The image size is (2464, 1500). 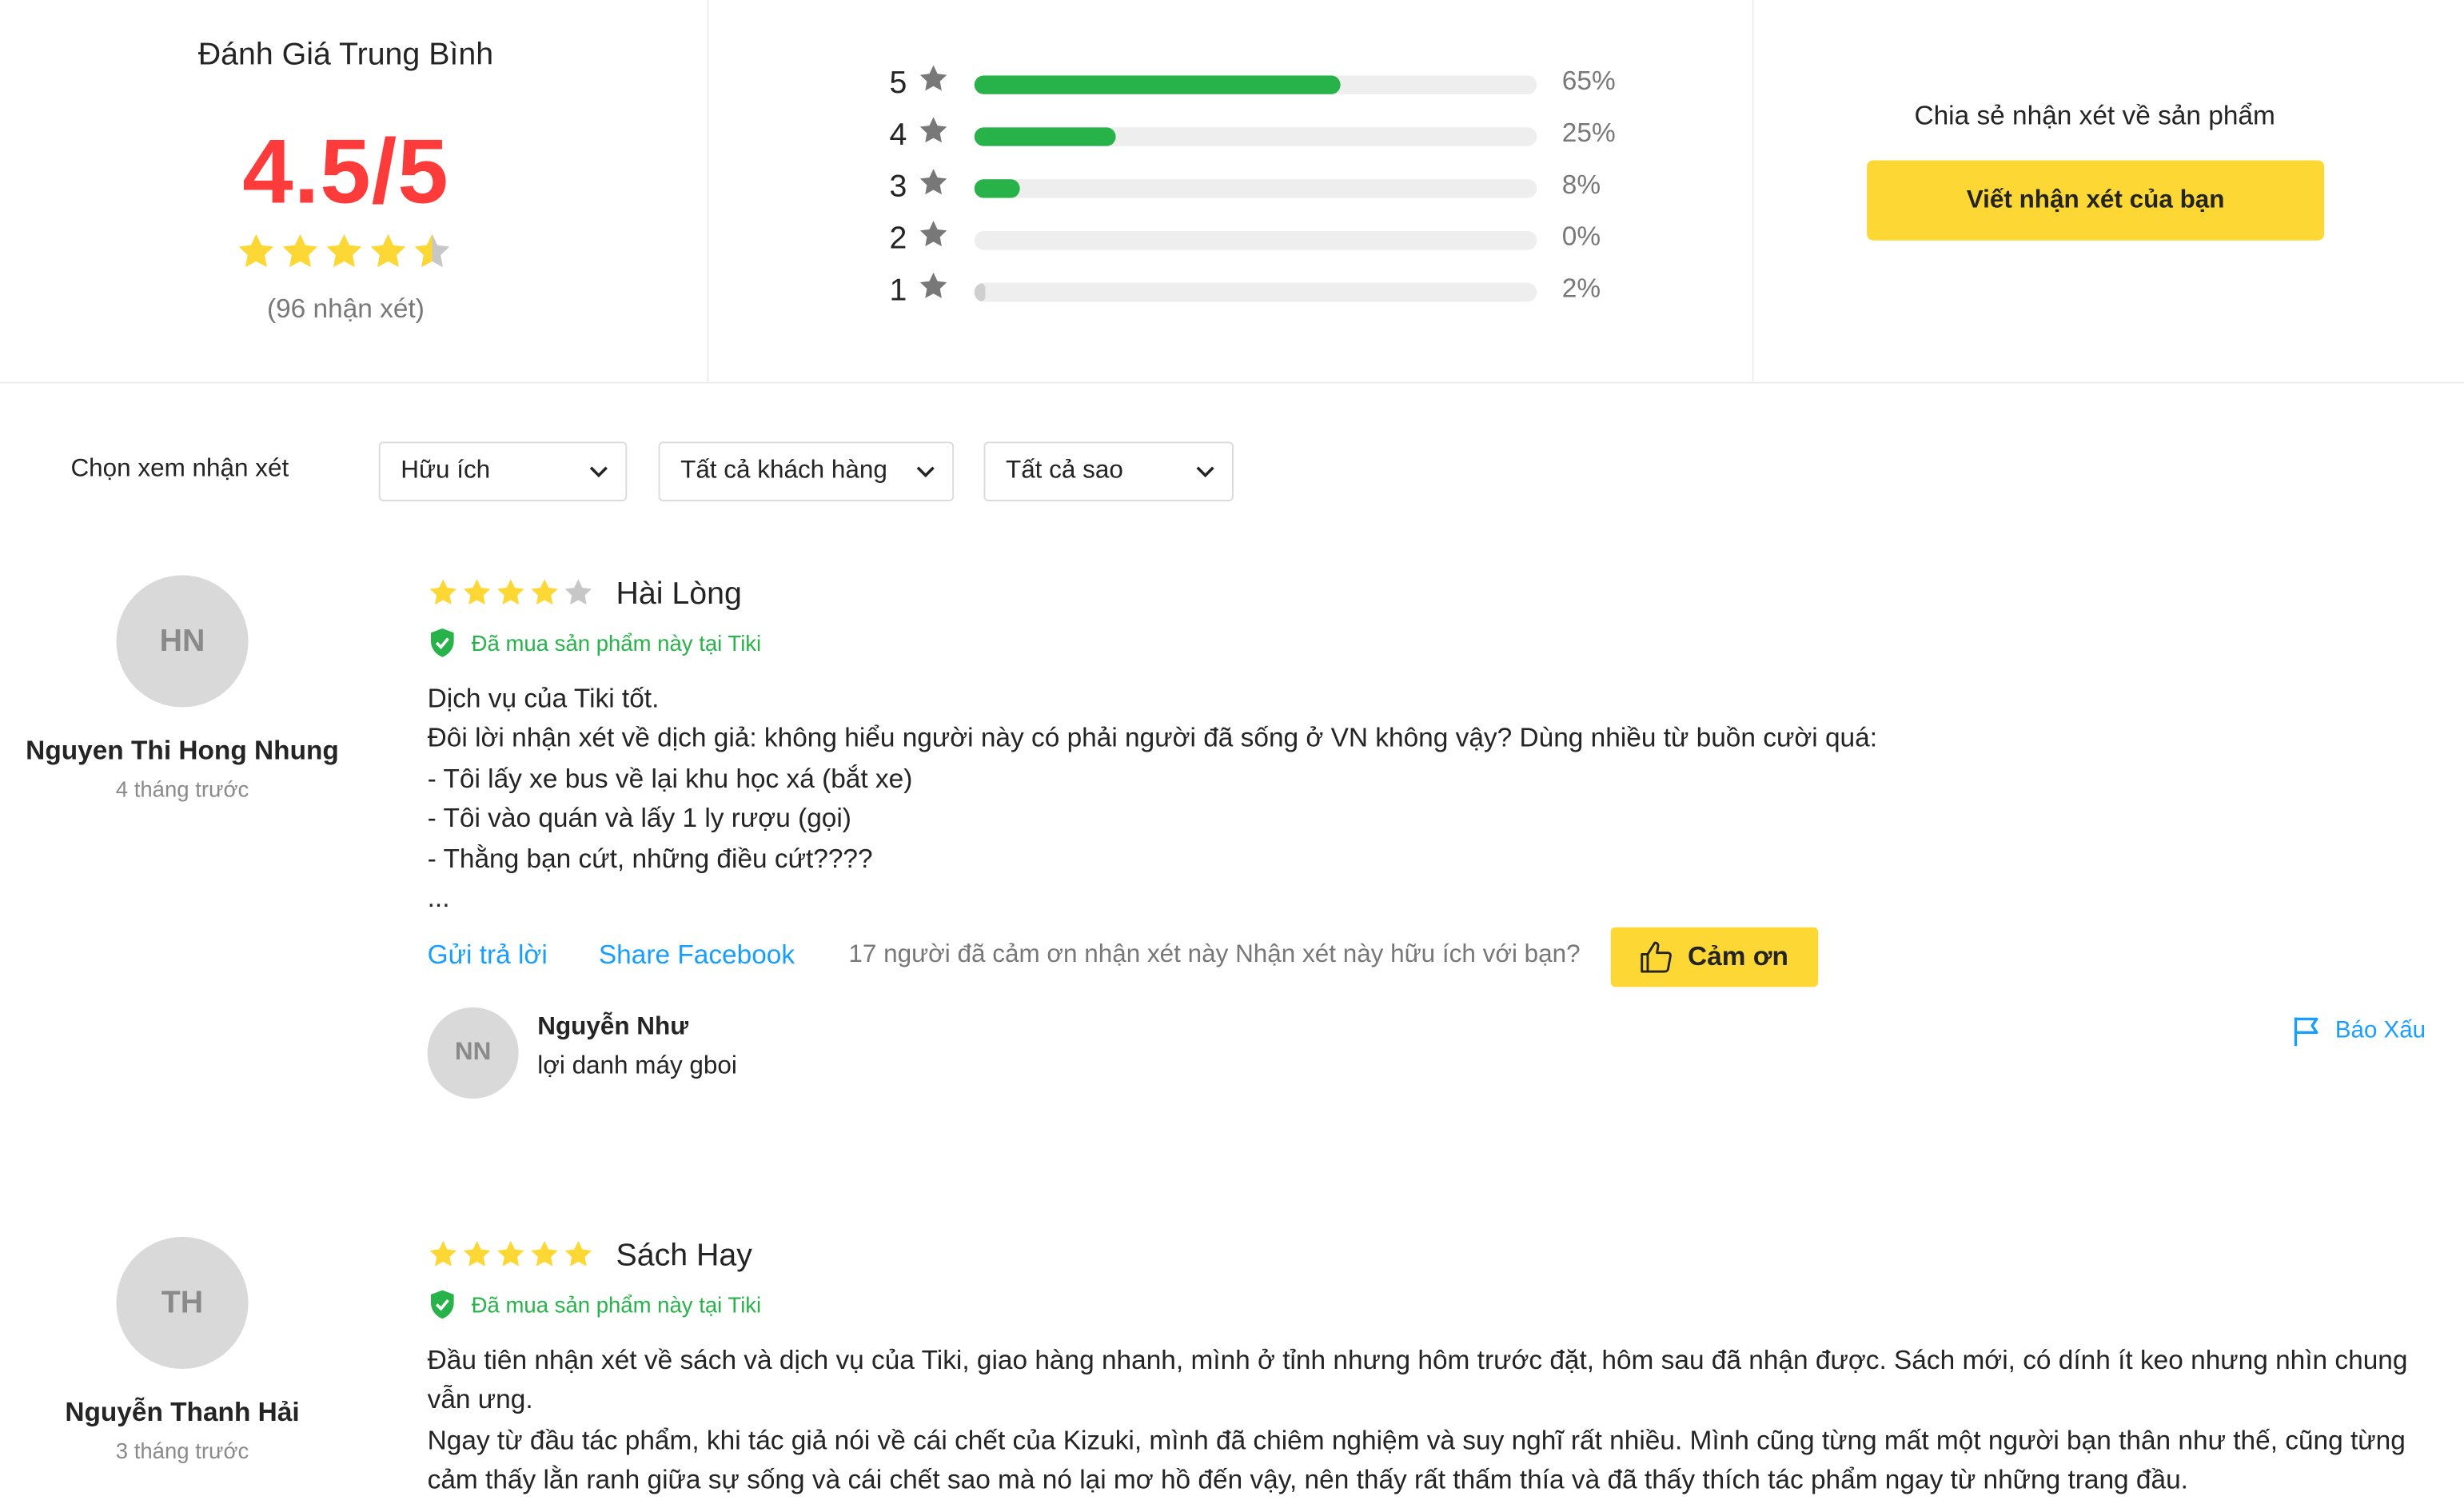 I want to click on review-line: Dịch vụ của Tiki tốt., so click(x=543, y=699).